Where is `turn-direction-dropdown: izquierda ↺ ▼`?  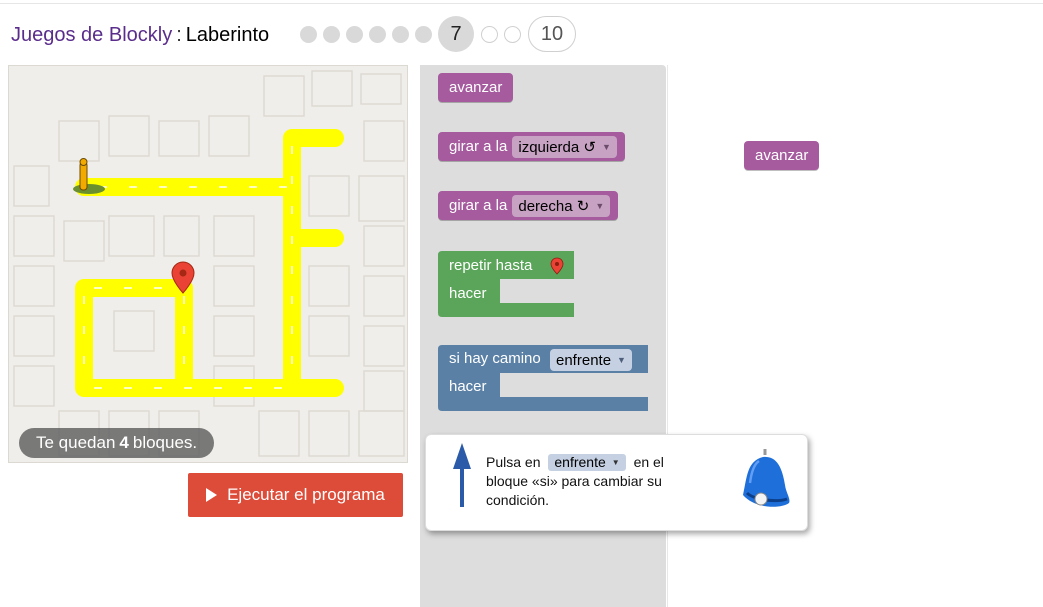 turn-direction-dropdown: izquierda ↺ ▼ is located at coordinates (564, 146).